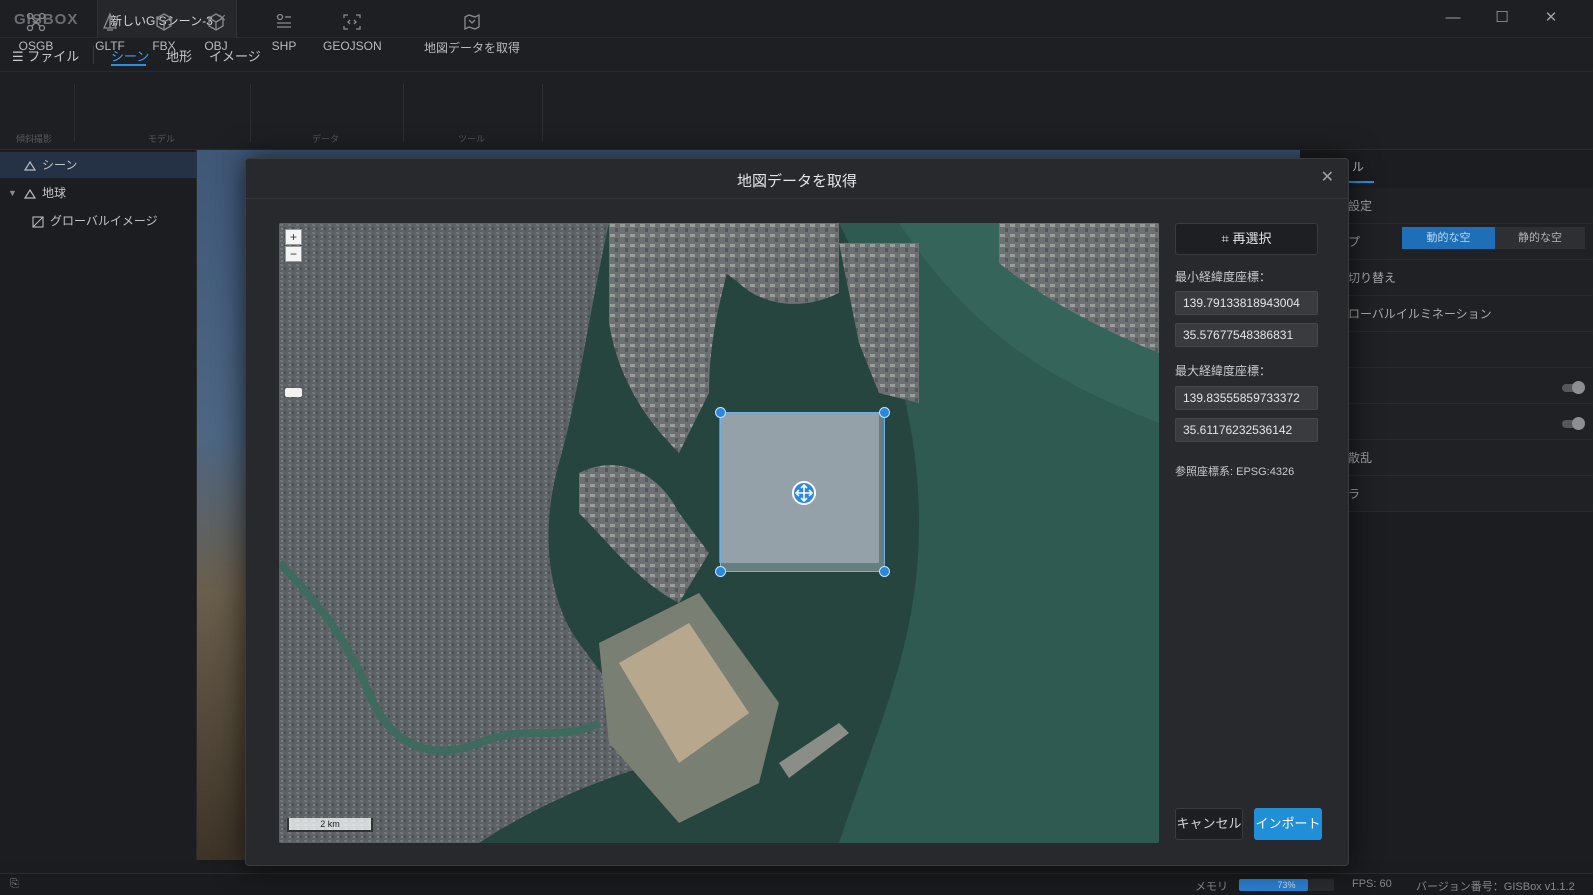 Image resolution: width=1593 pixels, height=895 pixels. Describe the element at coordinates (30, 165) in the screenshot. I see `scene-icon` at that location.